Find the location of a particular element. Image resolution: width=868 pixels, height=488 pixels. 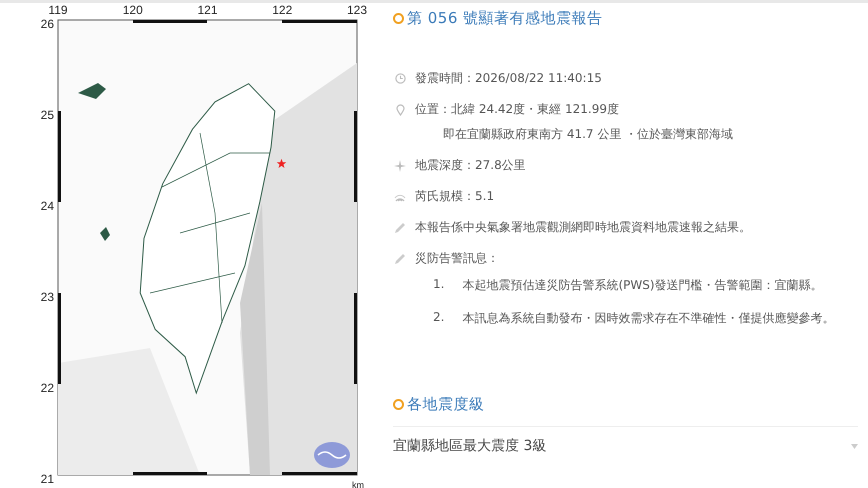

latitude-label: 26 is located at coordinates (47, 24).